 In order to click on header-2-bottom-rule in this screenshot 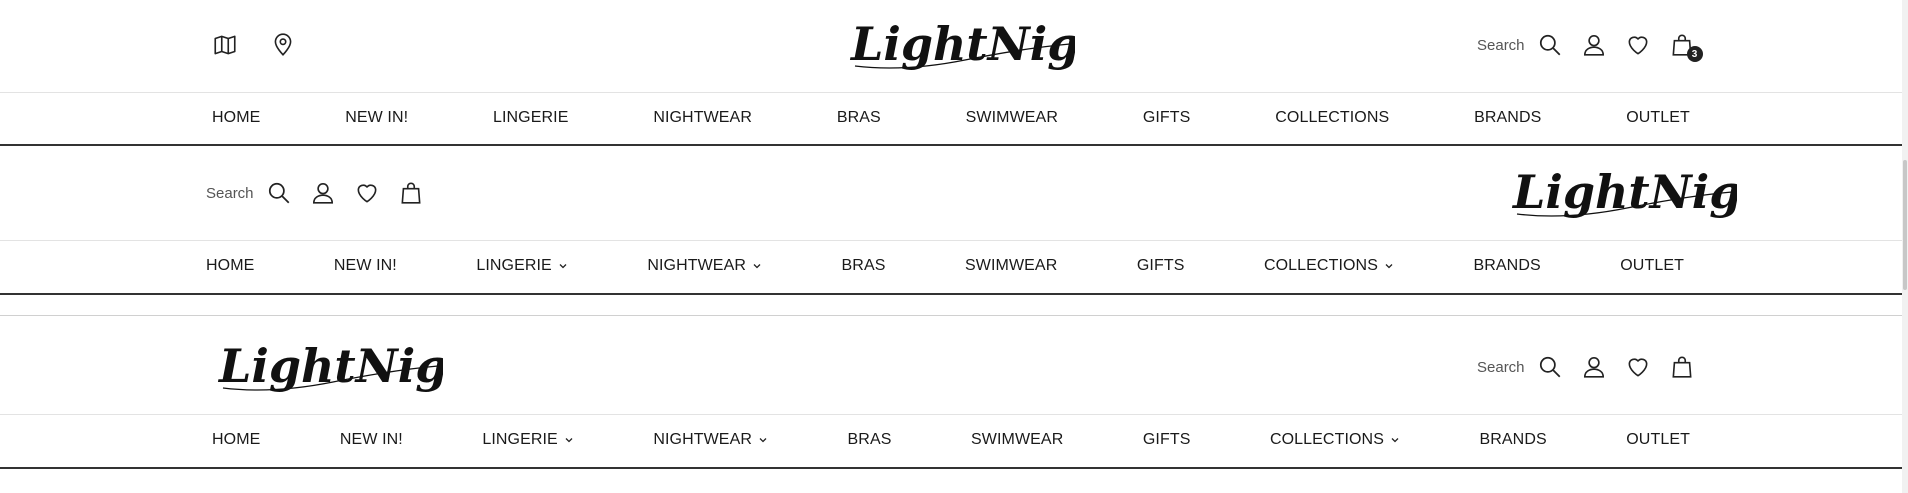, I will do `click(951, 294)`.